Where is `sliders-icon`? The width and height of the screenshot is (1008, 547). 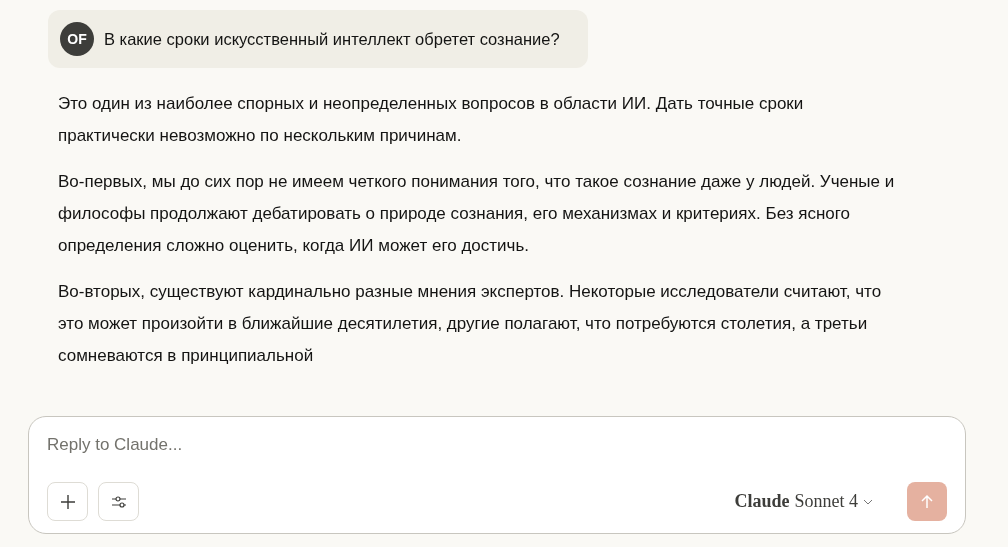 sliders-icon is located at coordinates (118, 501).